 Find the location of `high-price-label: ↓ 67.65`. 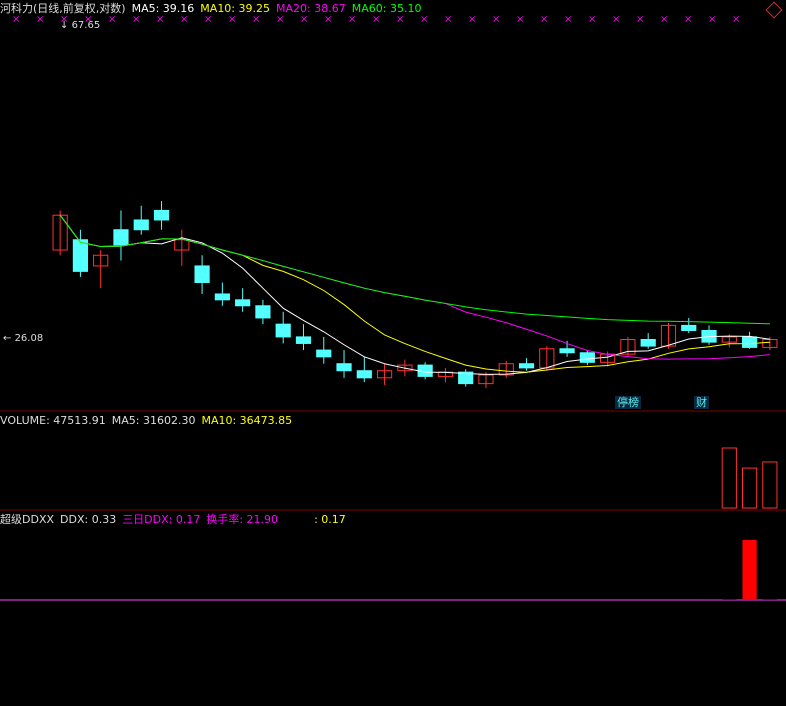

high-price-label: ↓ 67.65 is located at coordinates (80, 25).